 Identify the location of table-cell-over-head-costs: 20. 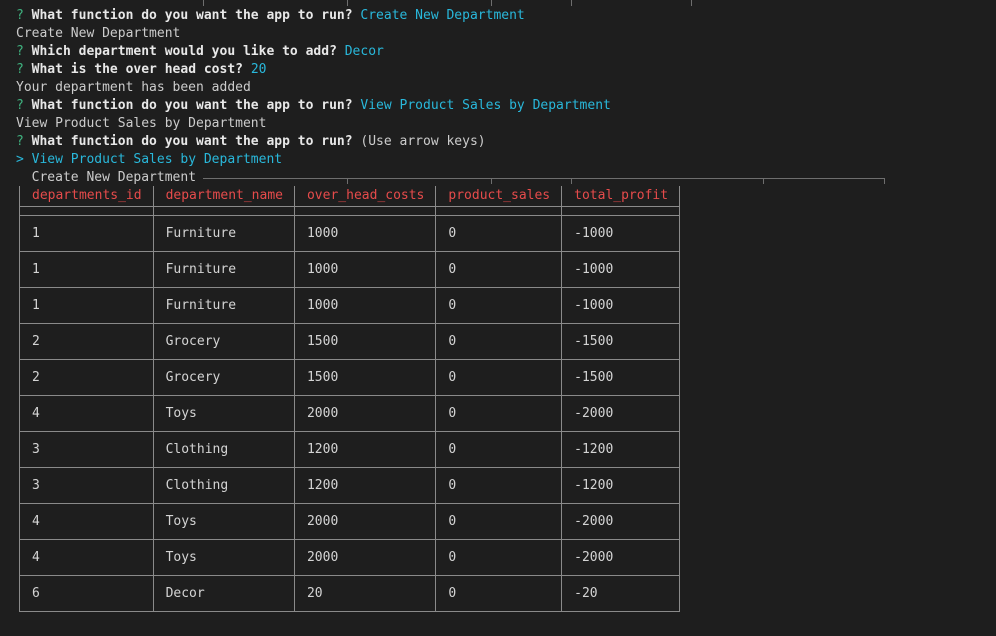
(365, 593).